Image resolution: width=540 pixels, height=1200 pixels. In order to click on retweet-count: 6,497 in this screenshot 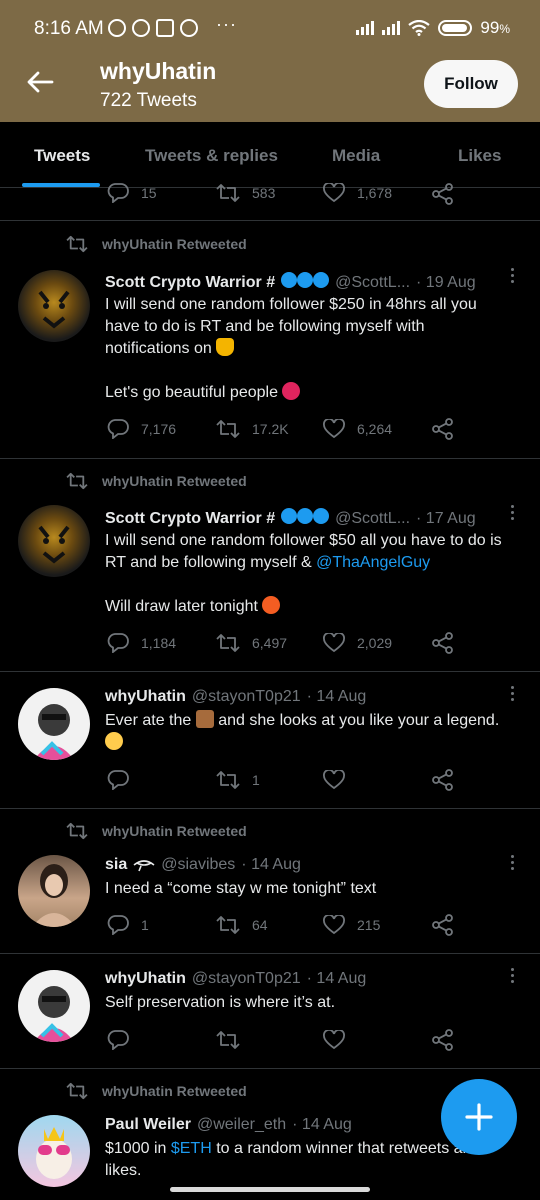, I will do `click(270, 643)`.